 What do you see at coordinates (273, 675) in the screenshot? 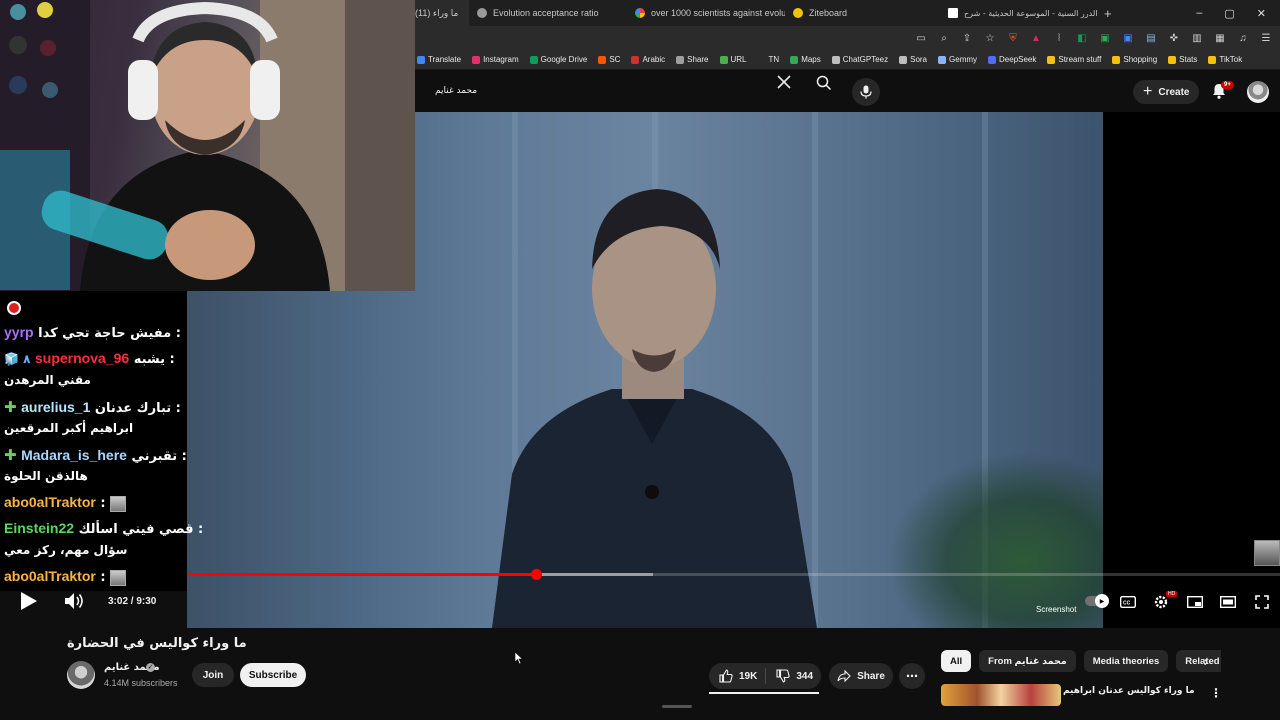
I see `subscribe-button: Subscribe` at bounding box center [273, 675].